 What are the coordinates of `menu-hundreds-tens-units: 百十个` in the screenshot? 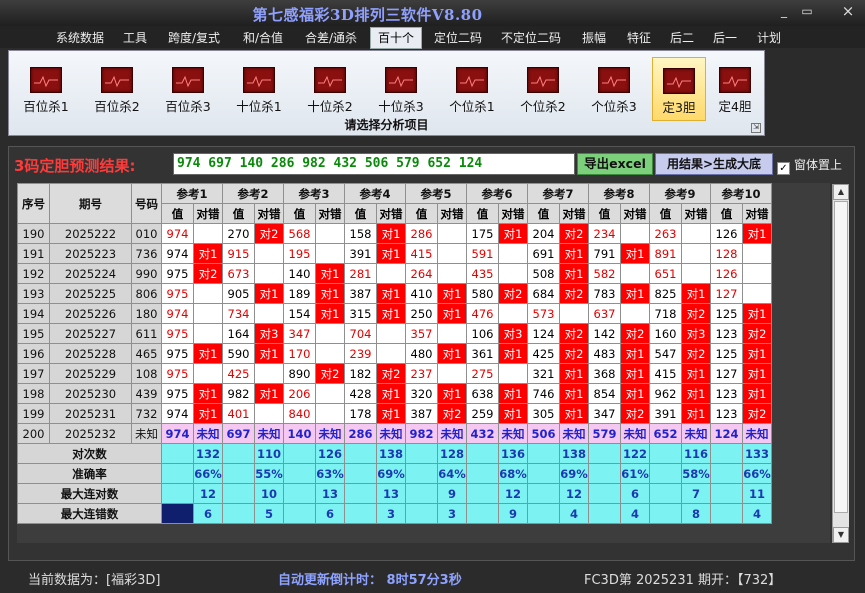 It's located at (396, 38).